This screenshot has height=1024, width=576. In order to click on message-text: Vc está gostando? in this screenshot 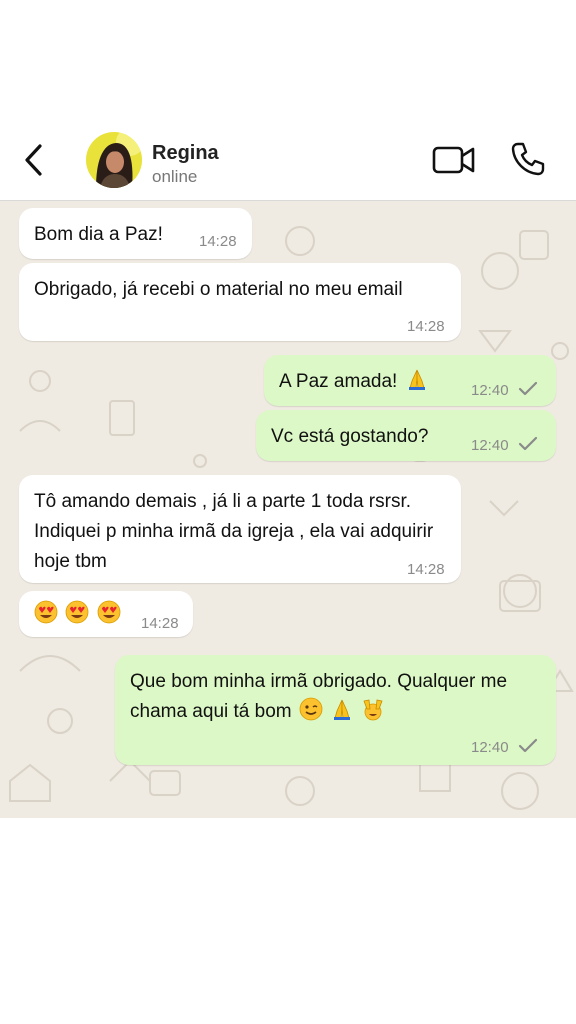, I will do `click(350, 436)`.